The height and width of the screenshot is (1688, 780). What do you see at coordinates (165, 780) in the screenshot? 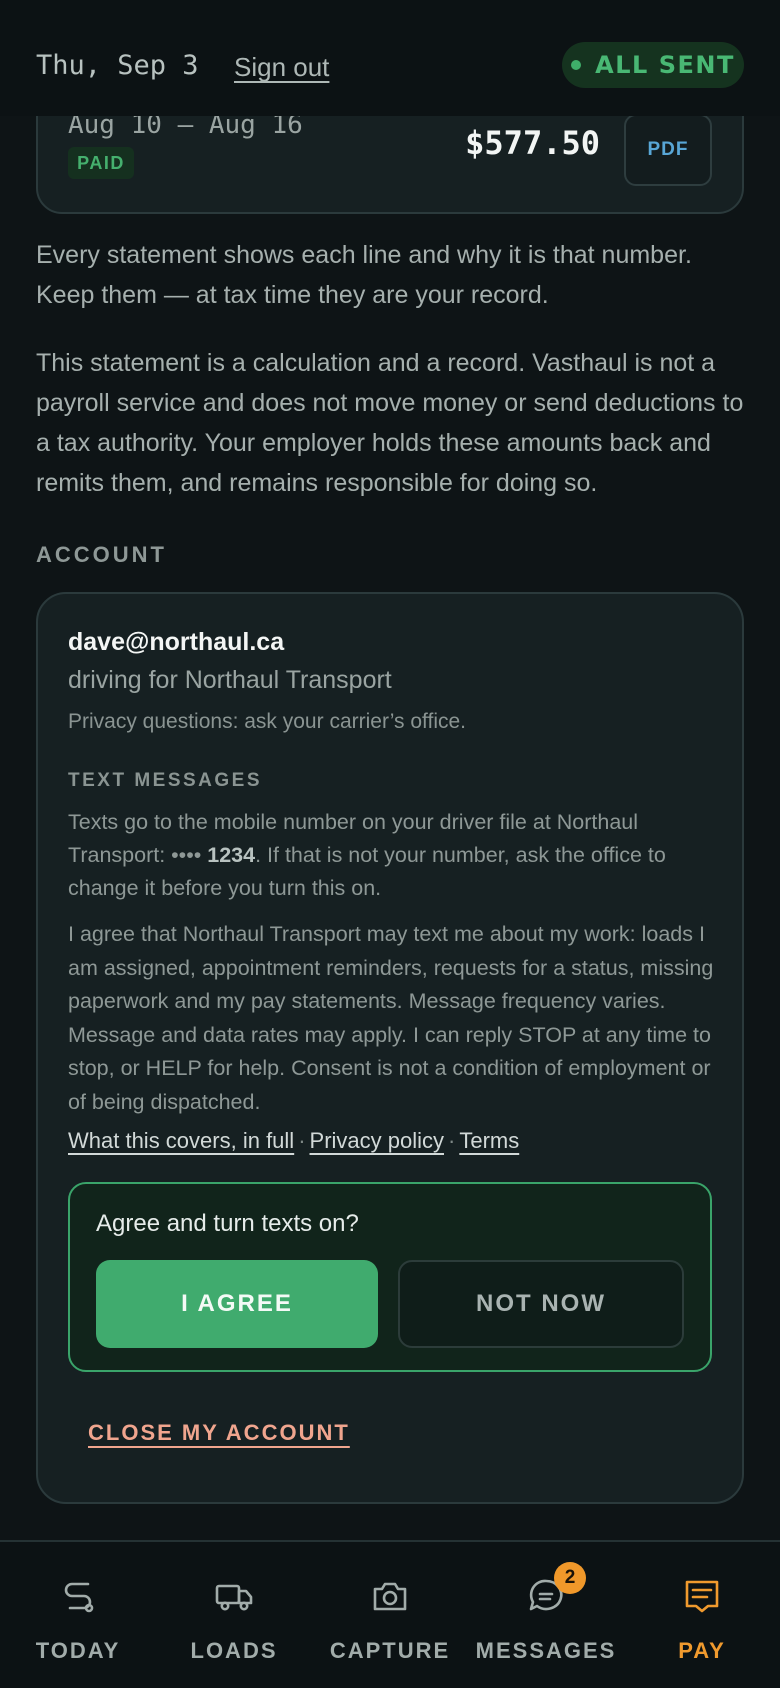
I see `text-messages-title: TEXT MESSAGES` at bounding box center [165, 780].